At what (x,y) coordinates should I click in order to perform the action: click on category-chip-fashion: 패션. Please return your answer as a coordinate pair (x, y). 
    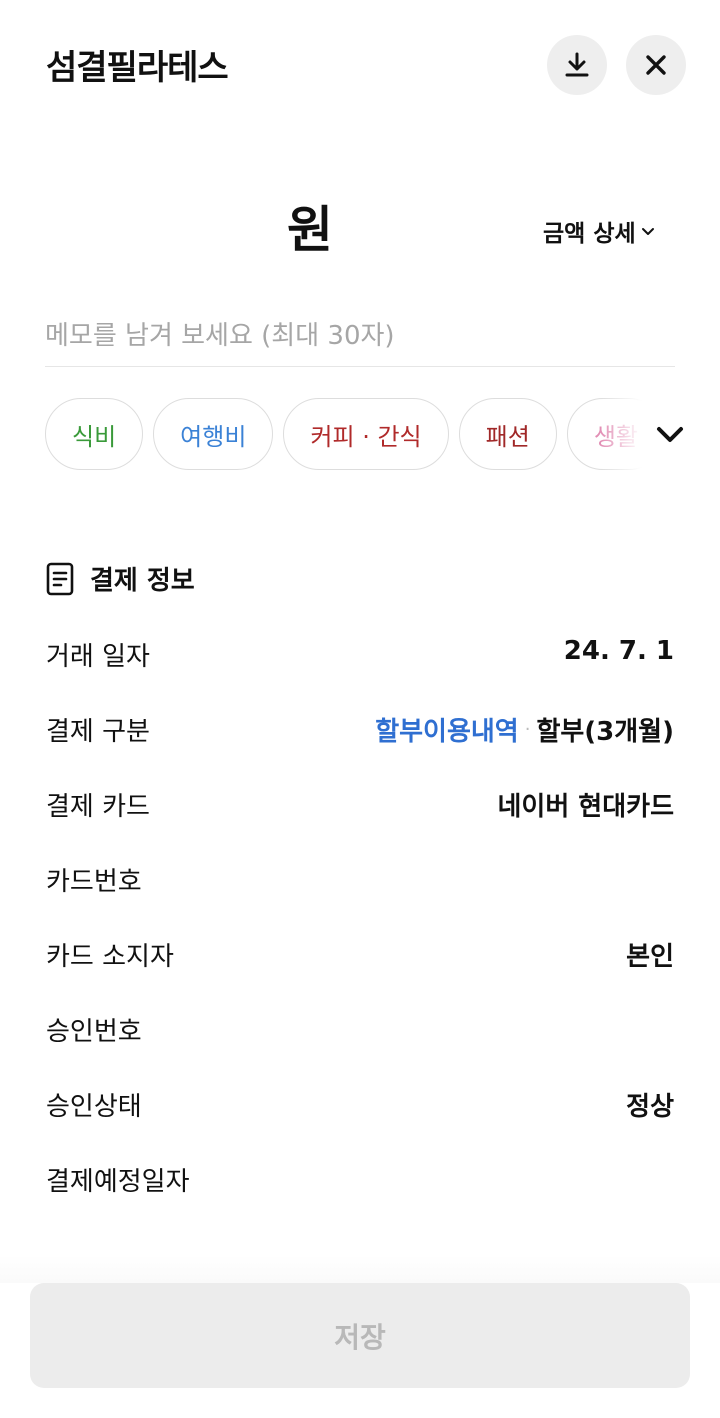
    Looking at the image, I should click on (507, 434).